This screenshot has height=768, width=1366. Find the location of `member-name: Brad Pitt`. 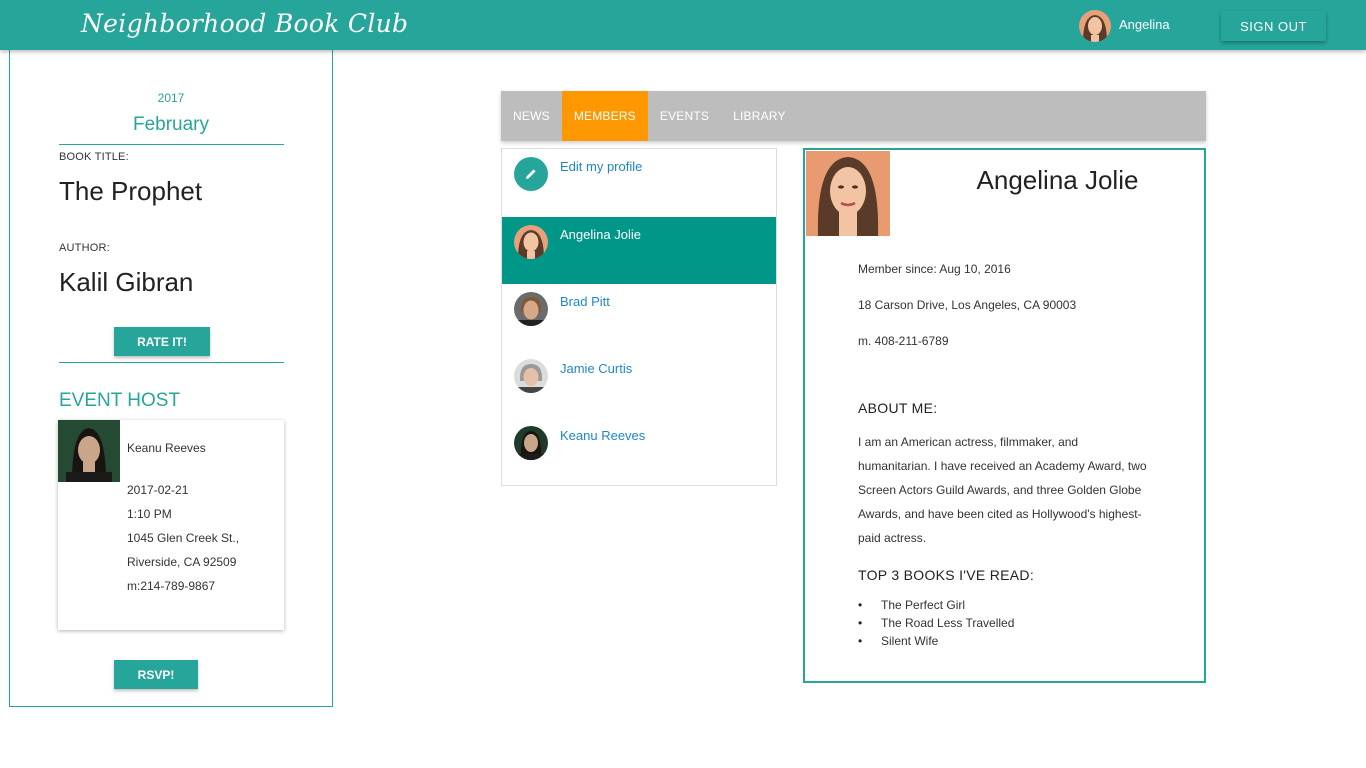

member-name: Brad Pitt is located at coordinates (585, 301).